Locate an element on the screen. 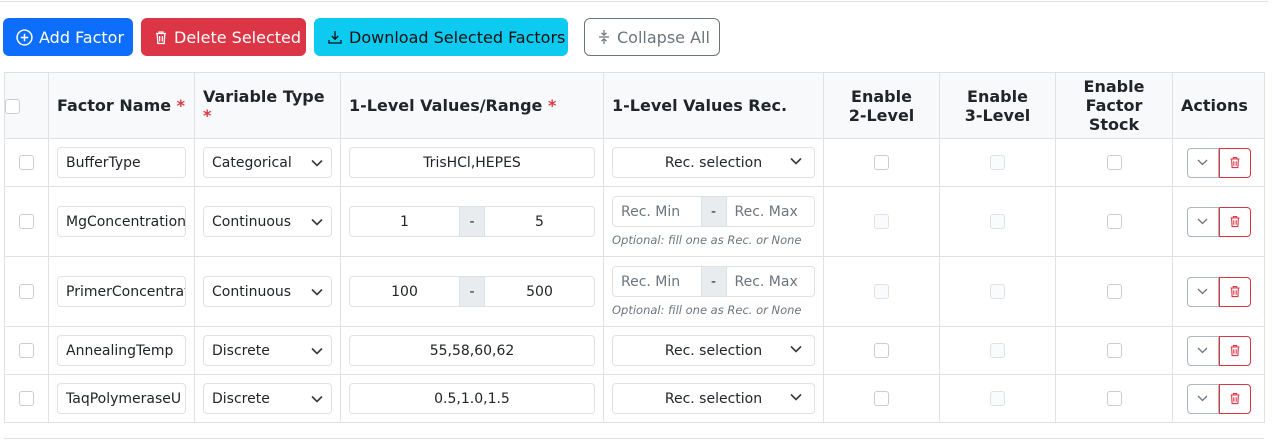 The width and height of the screenshot is (1272, 446). download-icon is located at coordinates (335, 37).